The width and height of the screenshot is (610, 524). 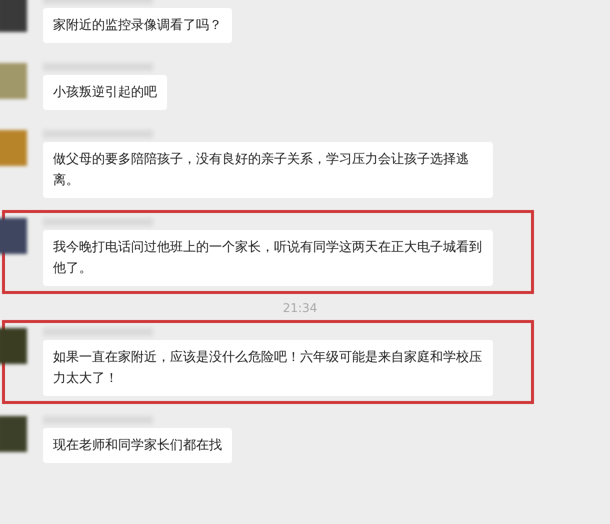 What do you see at coordinates (105, 92) in the screenshot?
I see `message-bubble: 小孩叛逆引起的吧` at bounding box center [105, 92].